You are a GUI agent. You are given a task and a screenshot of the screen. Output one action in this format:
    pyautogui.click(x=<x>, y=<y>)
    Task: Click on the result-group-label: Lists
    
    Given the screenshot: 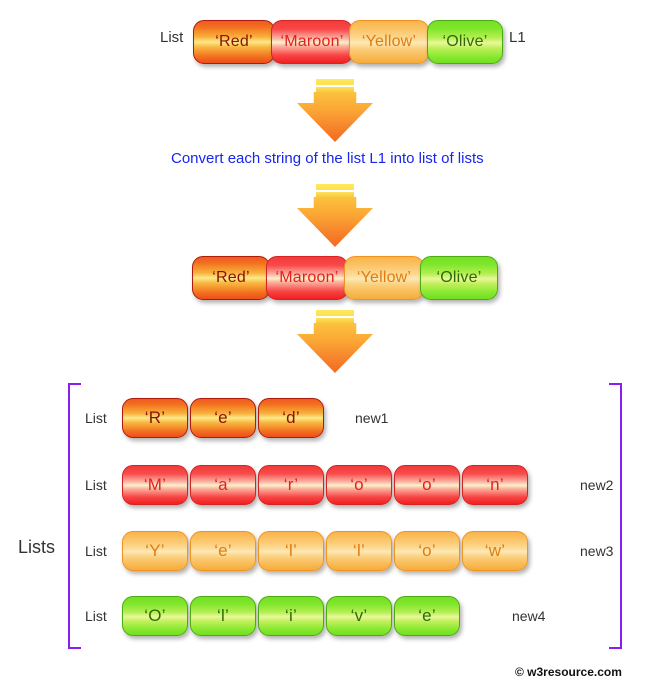 What is the action you would take?
    pyautogui.click(x=37, y=547)
    